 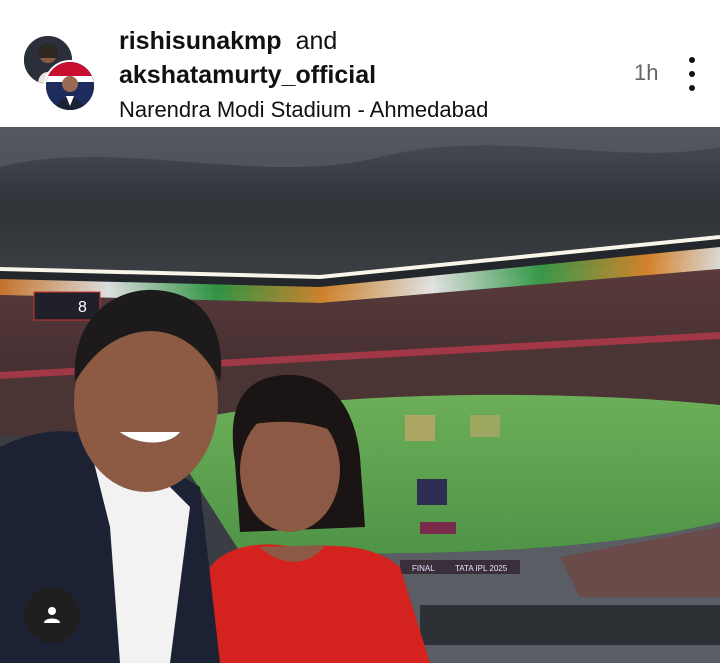 What do you see at coordinates (70, 86) in the screenshot?
I see `avatar-user2` at bounding box center [70, 86].